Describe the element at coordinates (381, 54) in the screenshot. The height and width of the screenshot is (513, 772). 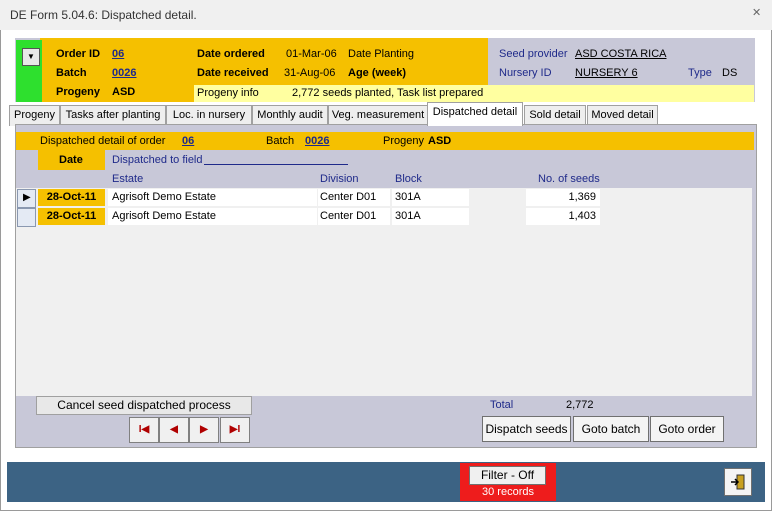
I see `date-planting-label: Date Planting` at that location.